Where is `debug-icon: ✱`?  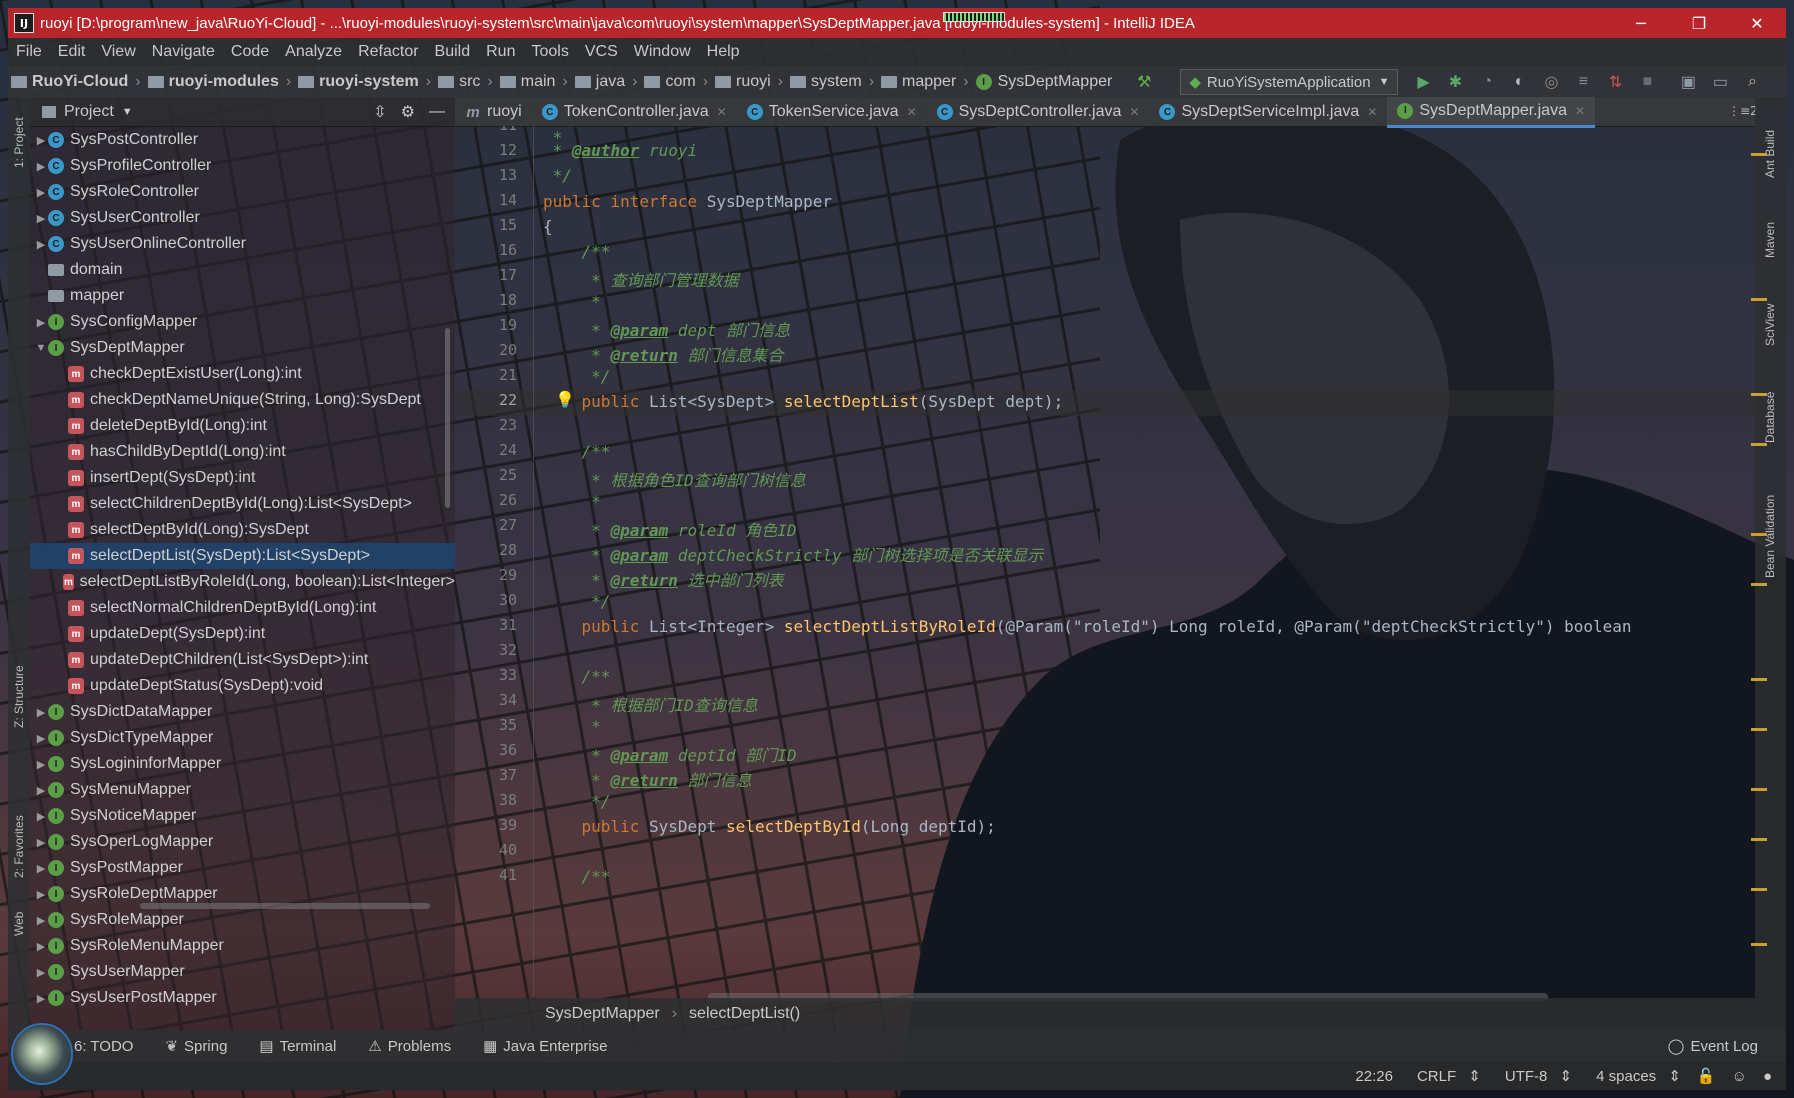 debug-icon: ✱ is located at coordinates (1455, 82).